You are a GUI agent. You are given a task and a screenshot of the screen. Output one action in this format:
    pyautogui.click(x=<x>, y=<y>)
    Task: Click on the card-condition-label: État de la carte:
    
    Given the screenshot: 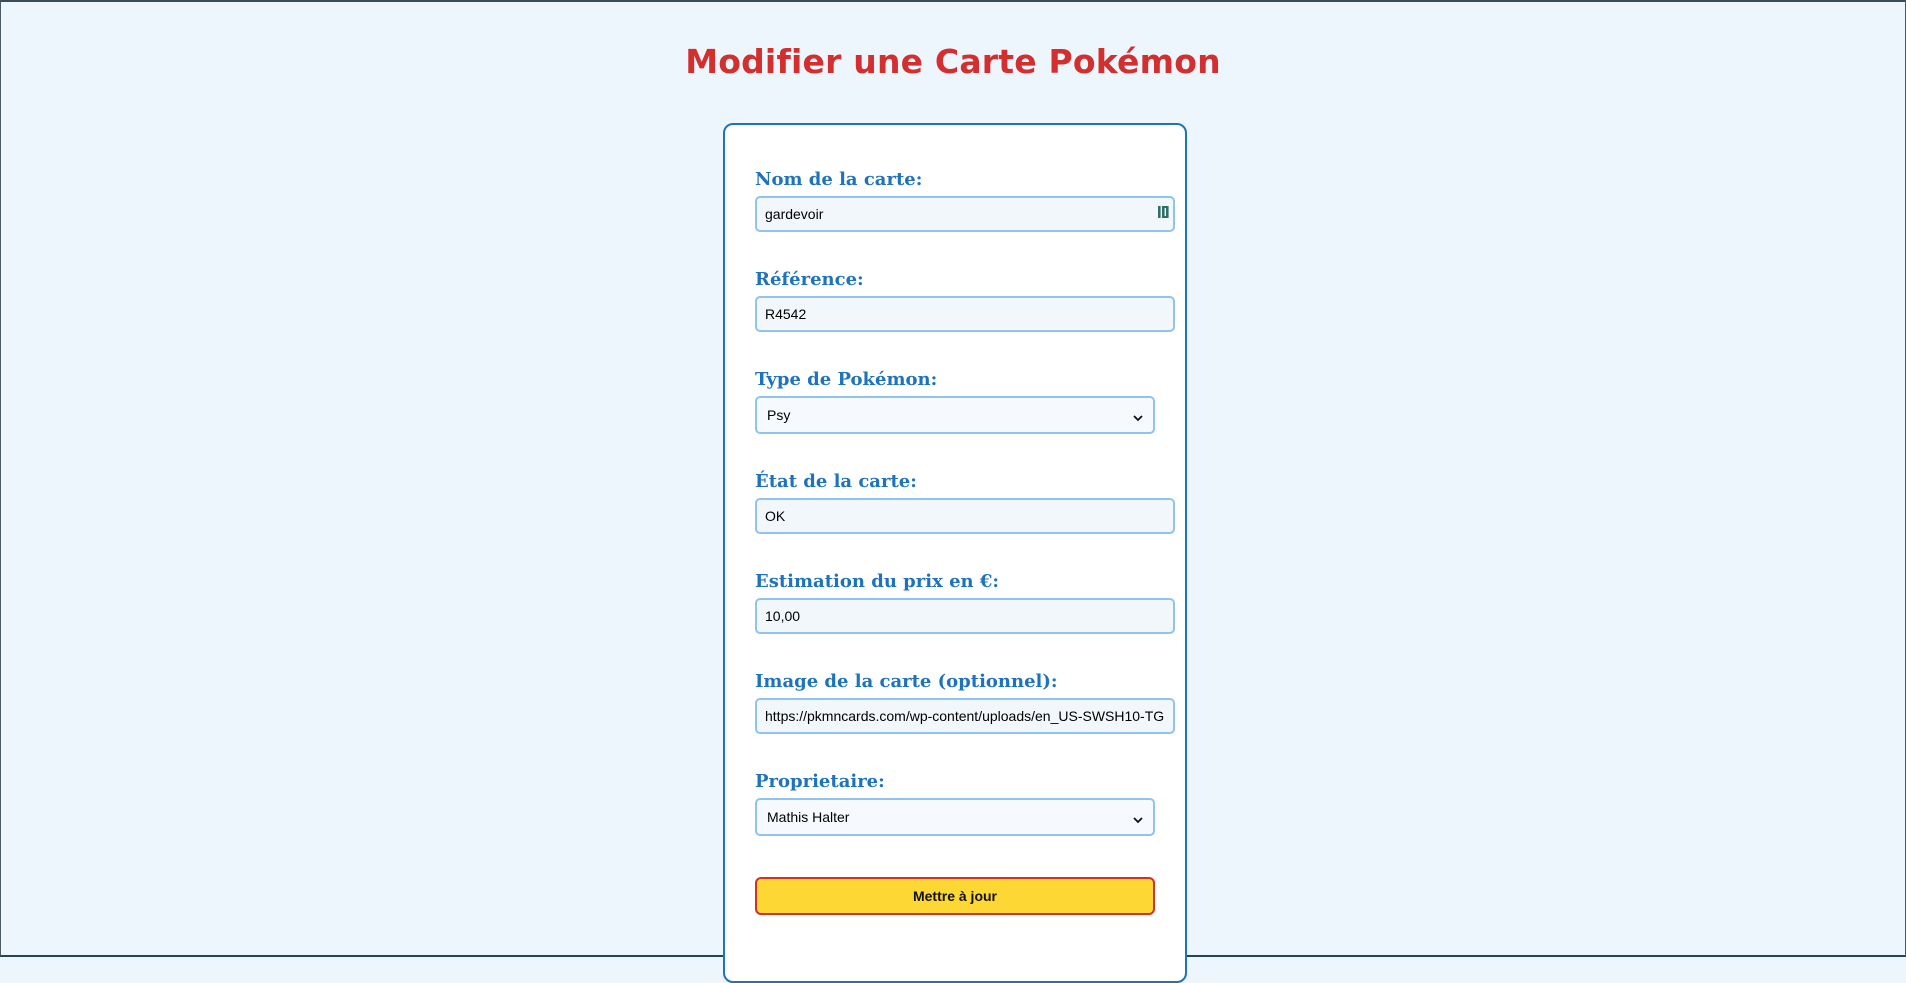 What is the action you would take?
    pyautogui.click(x=836, y=481)
    